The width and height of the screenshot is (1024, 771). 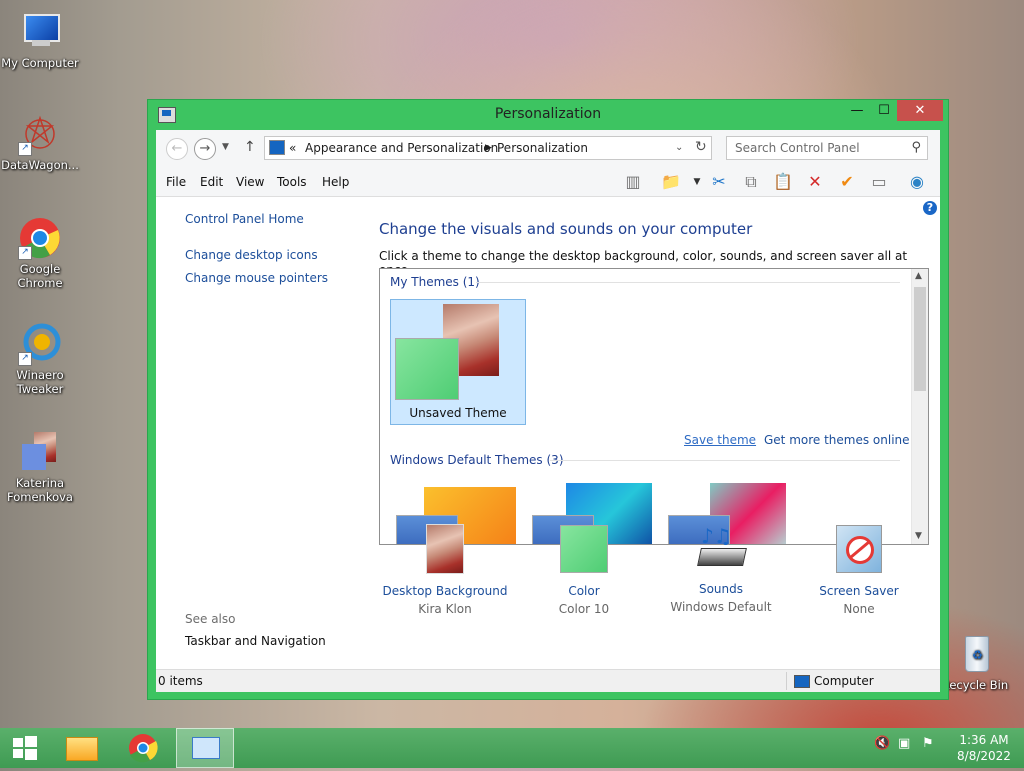 I want to click on recent-locations-chevron-icon: ▼, so click(x=225, y=147).